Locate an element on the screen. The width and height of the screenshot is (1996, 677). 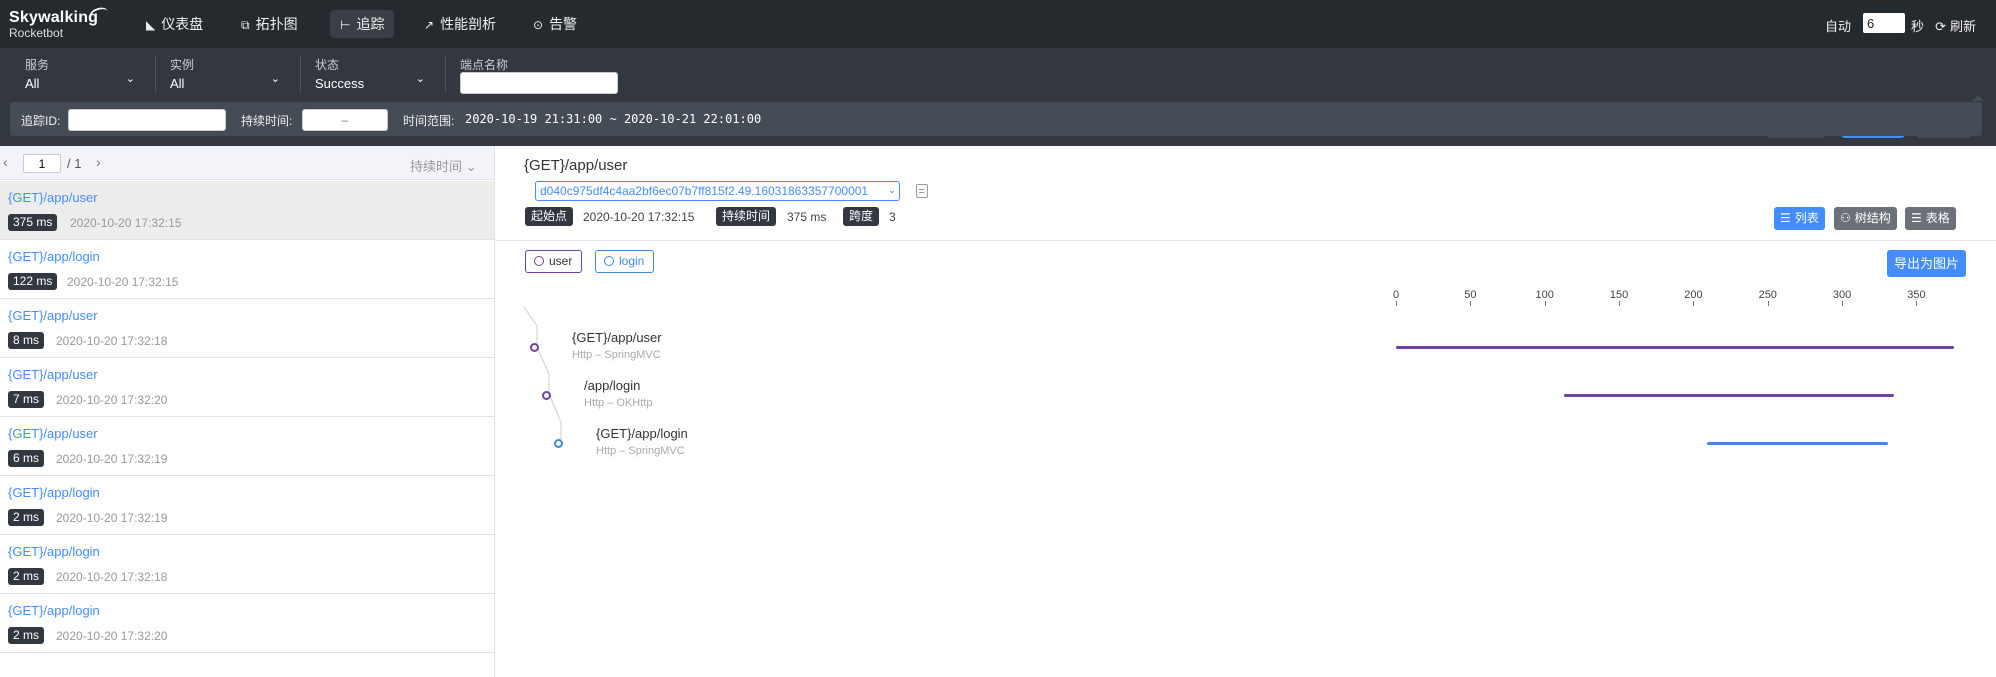
duration-label: 持续时间: is located at coordinates (267, 121).